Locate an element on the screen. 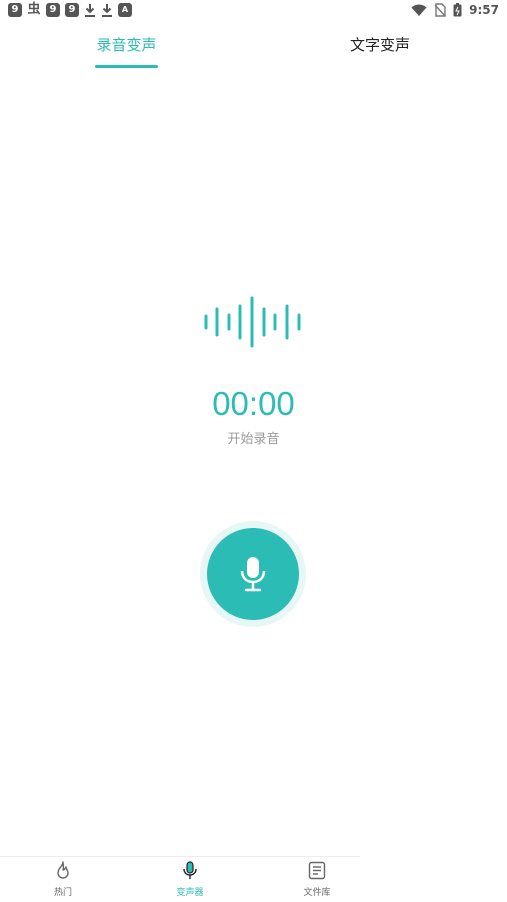 The image size is (507, 902). nav-label: 热门 is located at coordinates (62, 893).